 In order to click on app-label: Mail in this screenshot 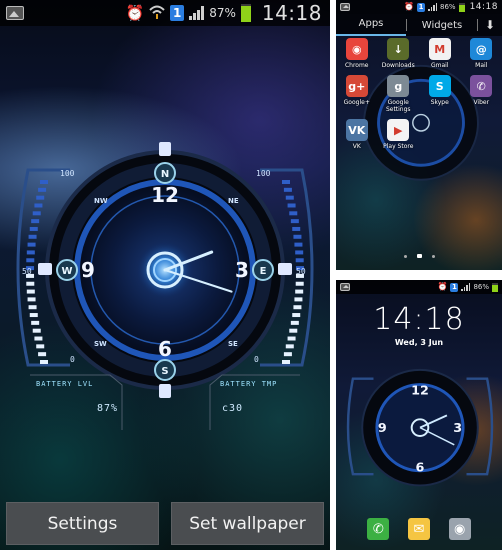, I will do `click(481, 65)`.